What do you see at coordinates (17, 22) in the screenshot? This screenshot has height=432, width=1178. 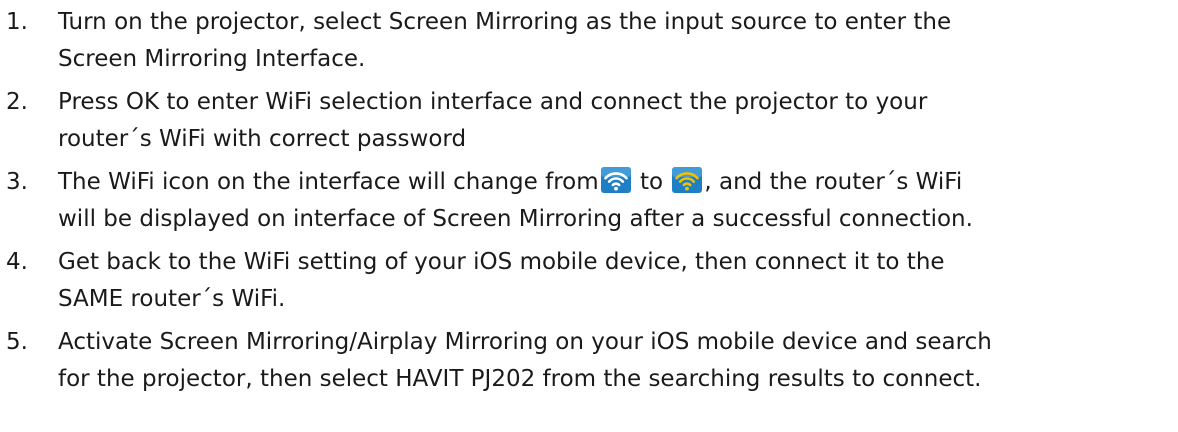 I see `step-number: 1.` at bounding box center [17, 22].